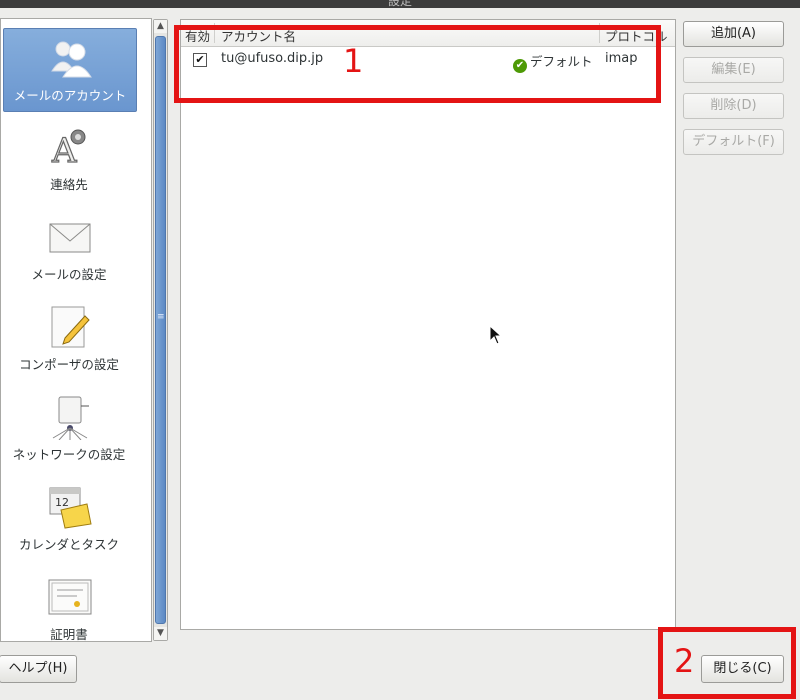  What do you see at coordinates (733, 70) in the screenshot?
I see `edit-account-button: 編集(E)` at bounding box center [733, 70].